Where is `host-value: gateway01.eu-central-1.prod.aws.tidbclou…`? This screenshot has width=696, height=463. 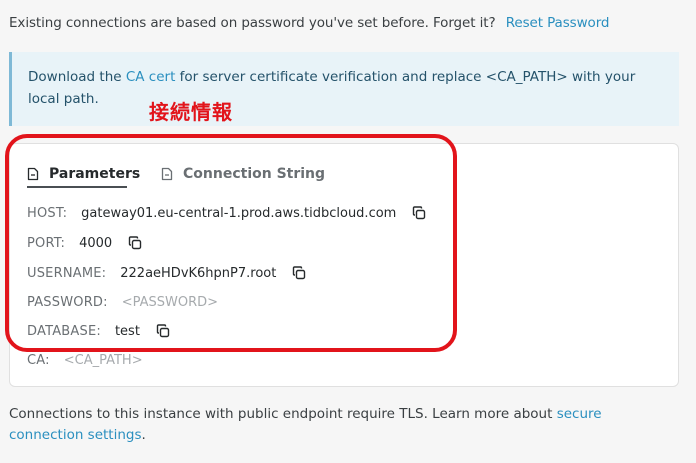 host-value: gateway01.eu-central-1.prod.aws.tidbclou… is located at coordinates (239, 213).